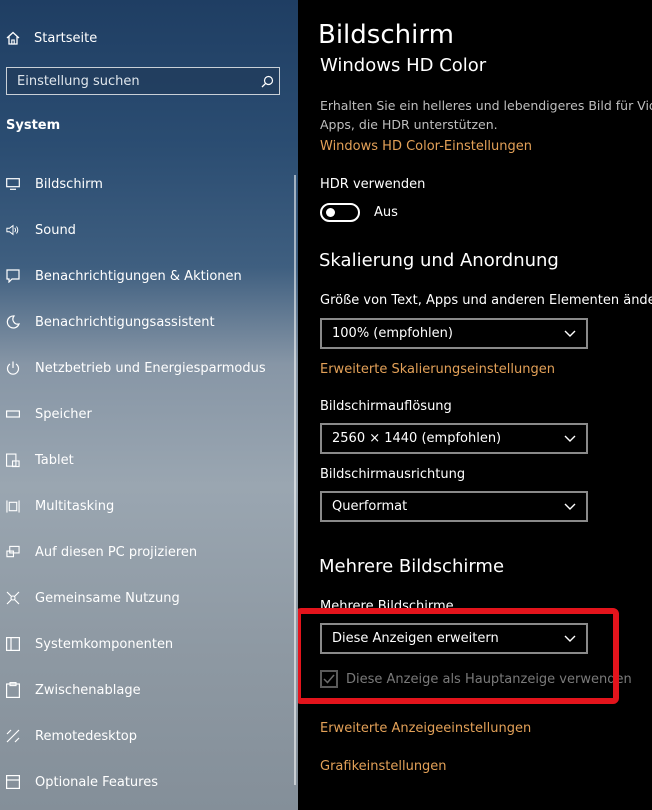 This screenshot has width=652, height=810. Describe the element at coordinates (13, 782) in the screenshot. I see `features-icon` at that location.